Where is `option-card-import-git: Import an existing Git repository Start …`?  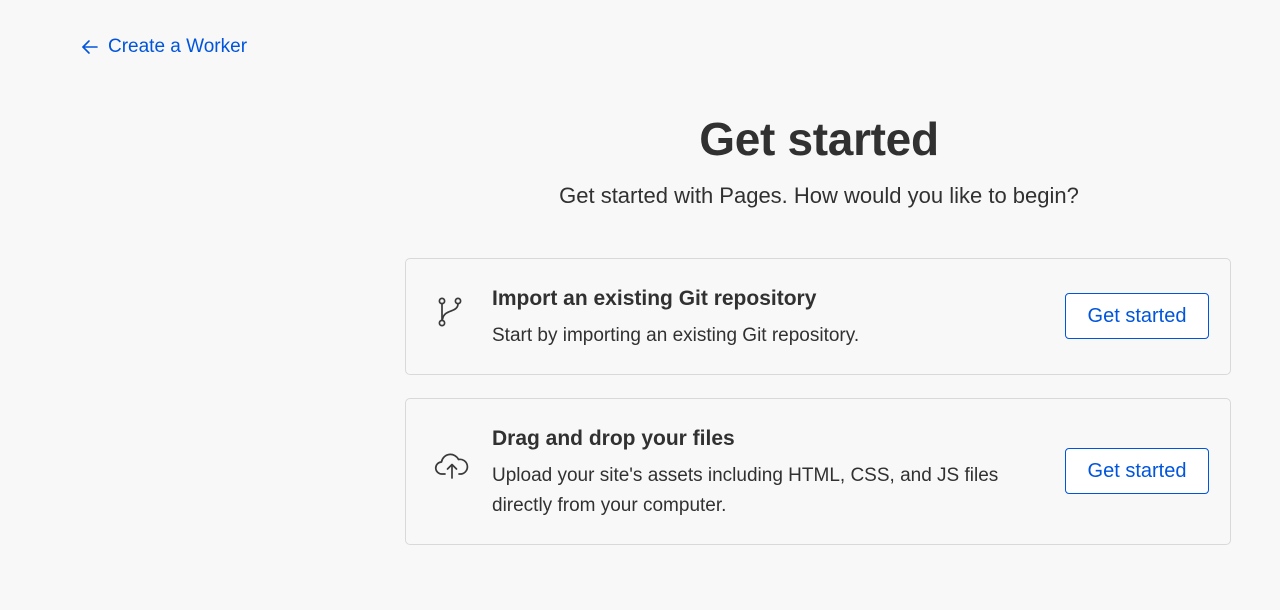
option-card-import-git: Import an existing Git repository Start … is located at coordinates (818, 316).